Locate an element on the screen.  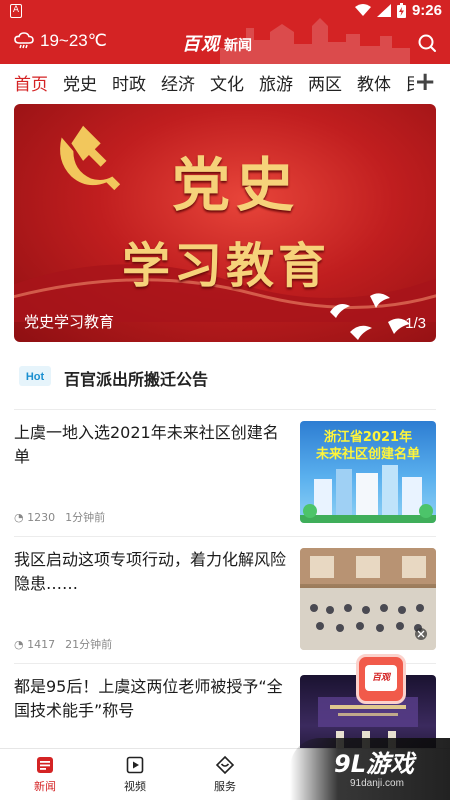
banner-caption: 党史学习教育 is located at coordinates (69, 322).